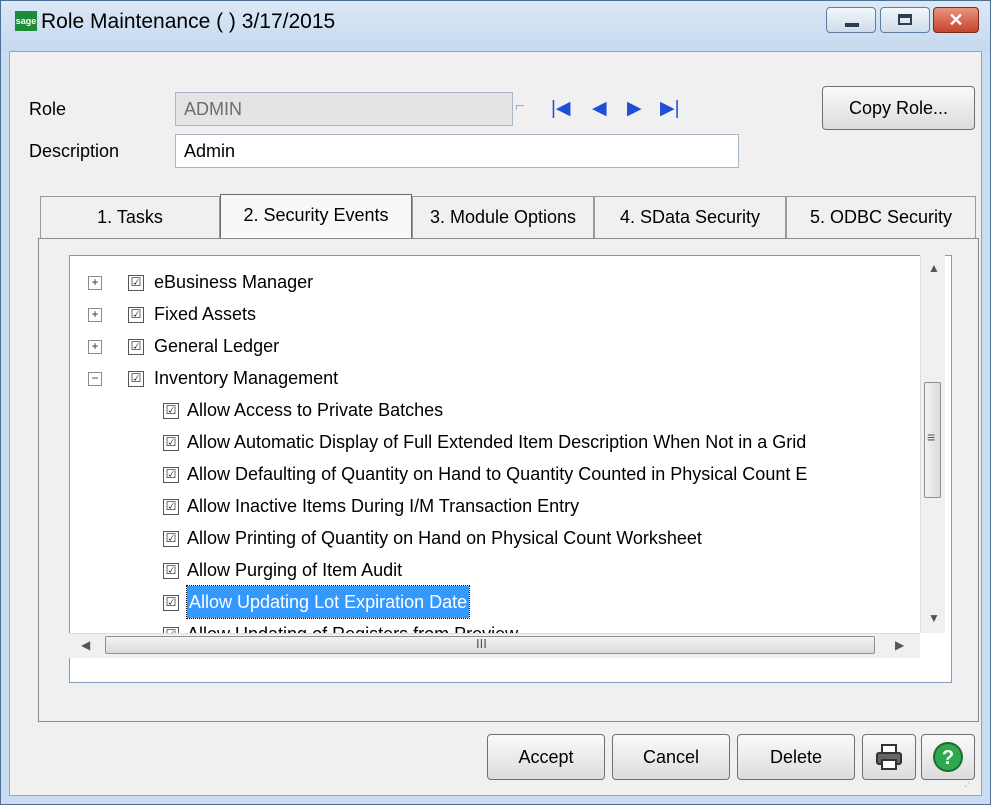  Describe the element at coordinates (690, 217) in the screenshot. I see `tab-sdata-security: 4. SData Security` at that location.